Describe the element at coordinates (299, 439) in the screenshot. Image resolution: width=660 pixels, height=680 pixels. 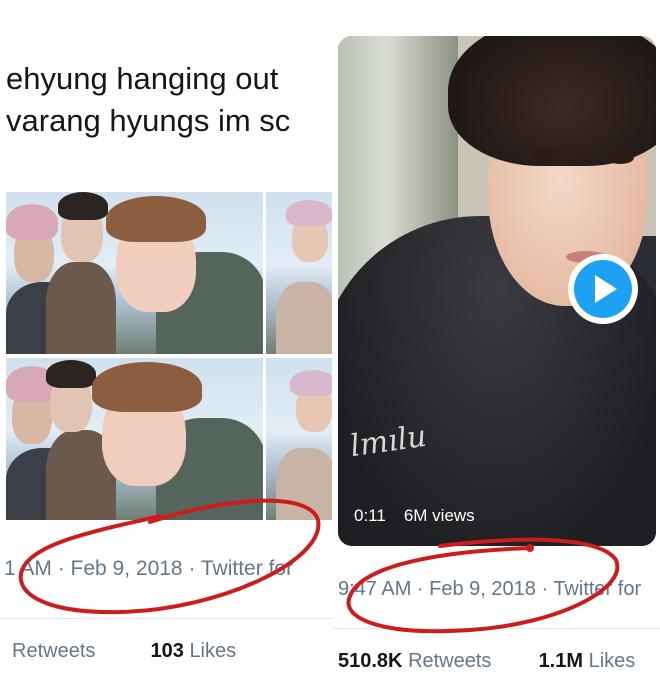
I see `tweet-photo-bottom-right` at that location.